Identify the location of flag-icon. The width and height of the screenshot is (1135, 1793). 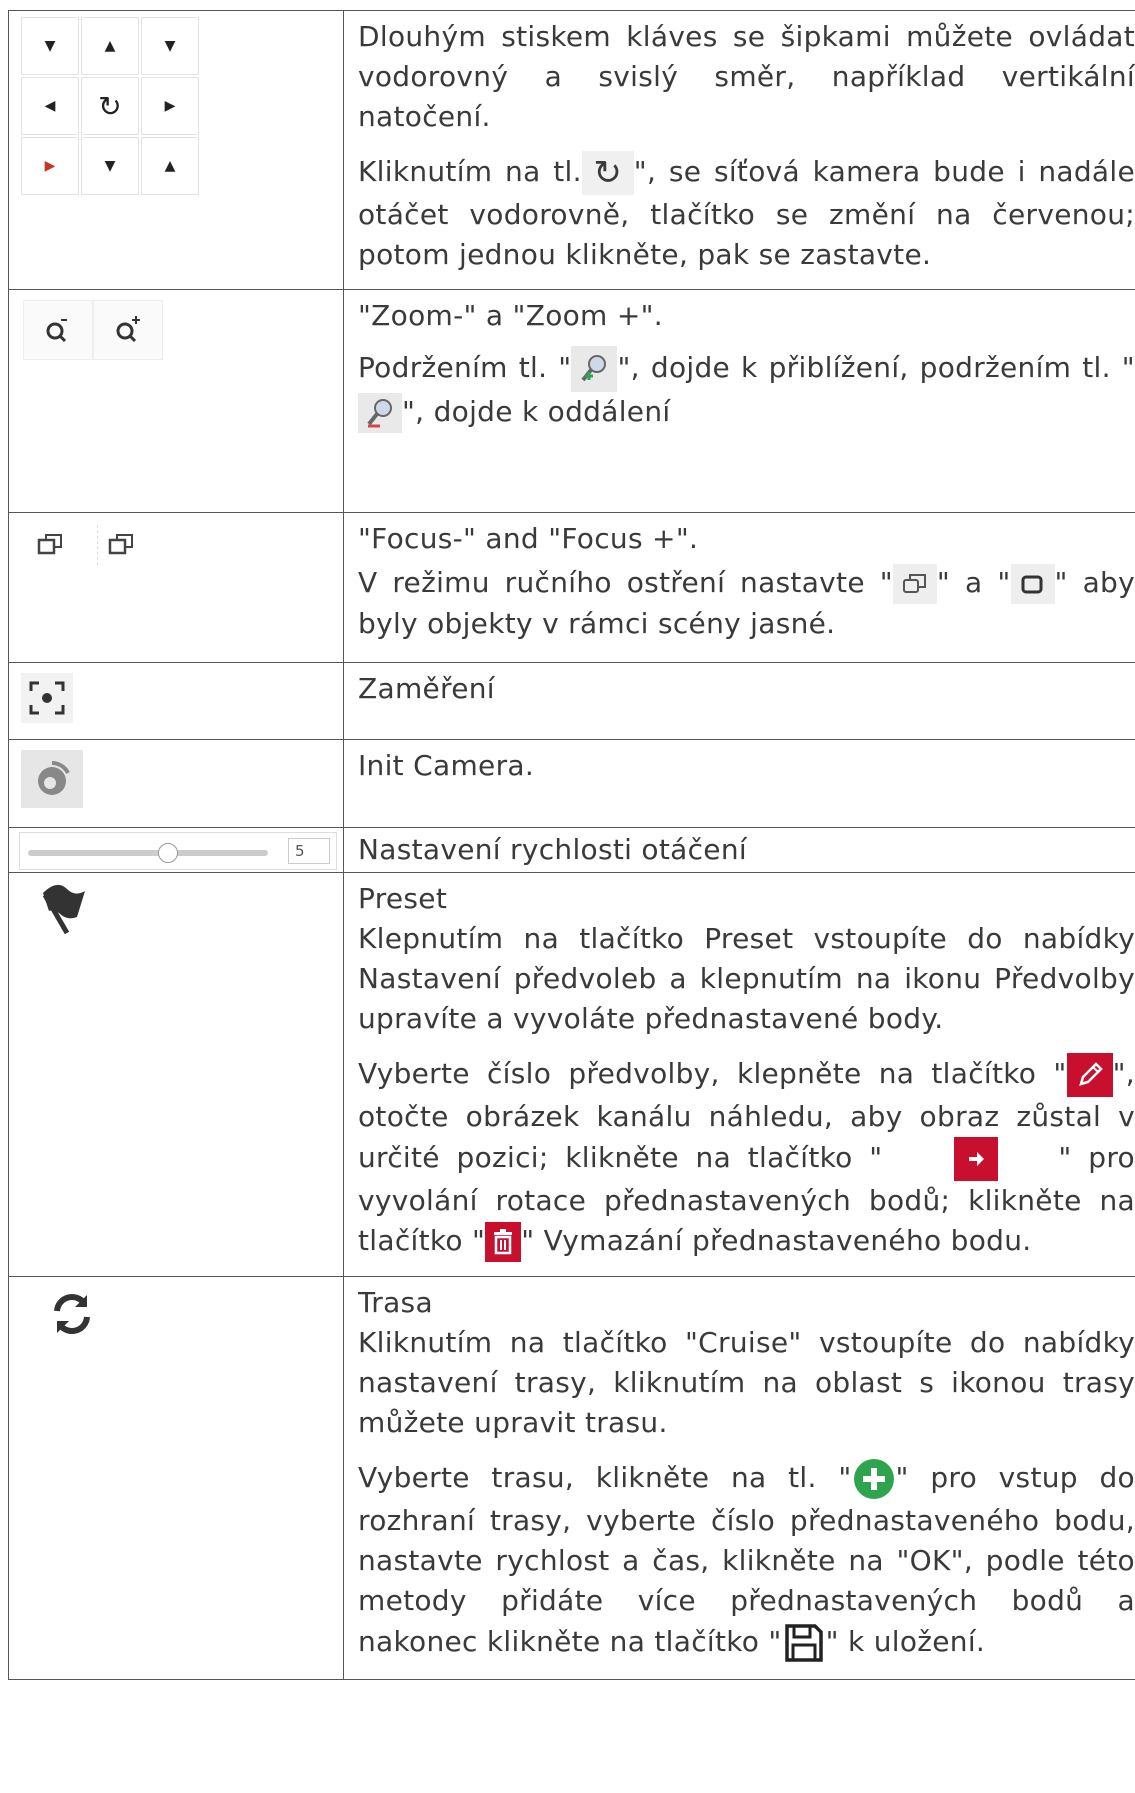
(67, 911).